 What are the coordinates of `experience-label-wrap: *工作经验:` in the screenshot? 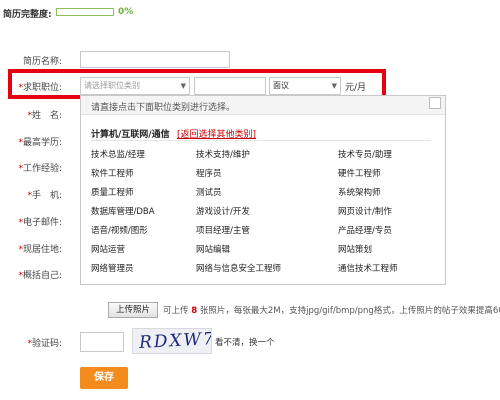 It's located at (33, 167).